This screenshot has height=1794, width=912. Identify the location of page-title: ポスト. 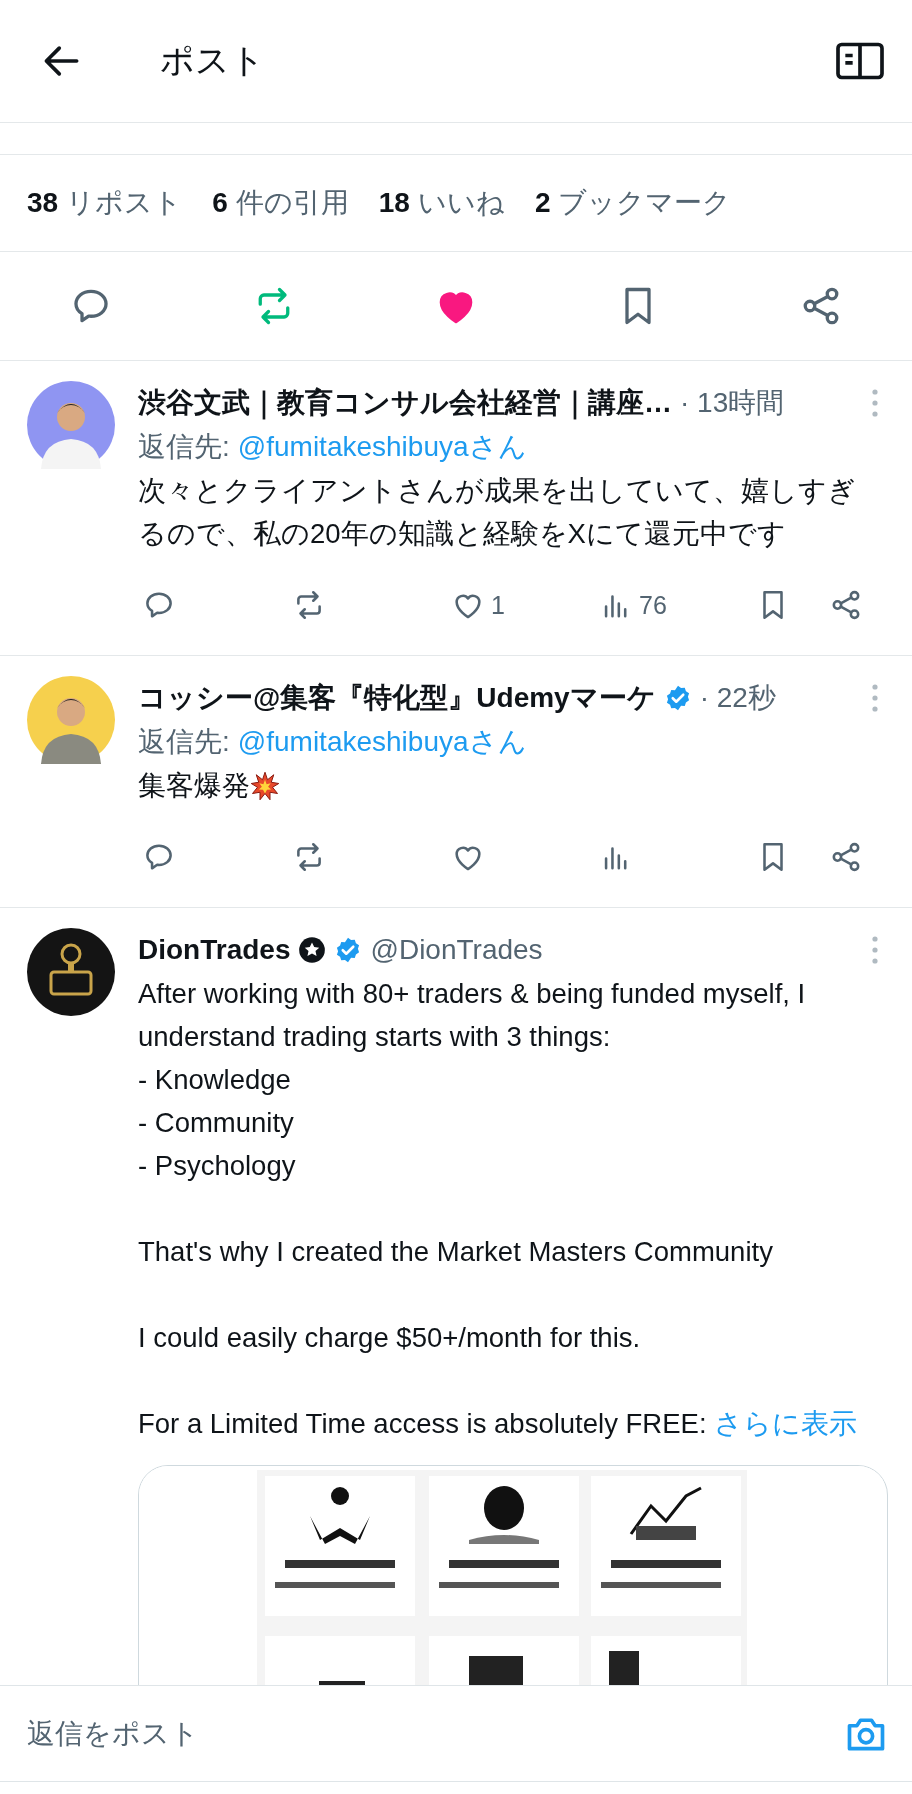
(212, 60).